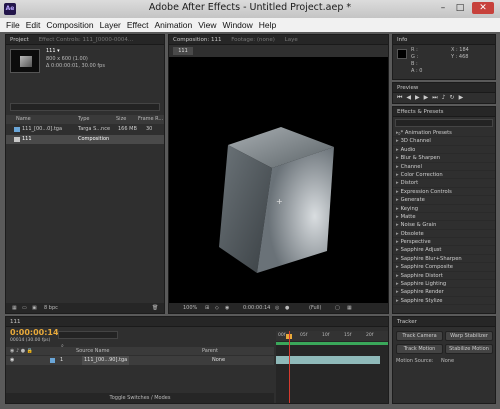 This screenshot has height=409, width=500. I want to click on audio-icon: ♪, so click(446, 97).